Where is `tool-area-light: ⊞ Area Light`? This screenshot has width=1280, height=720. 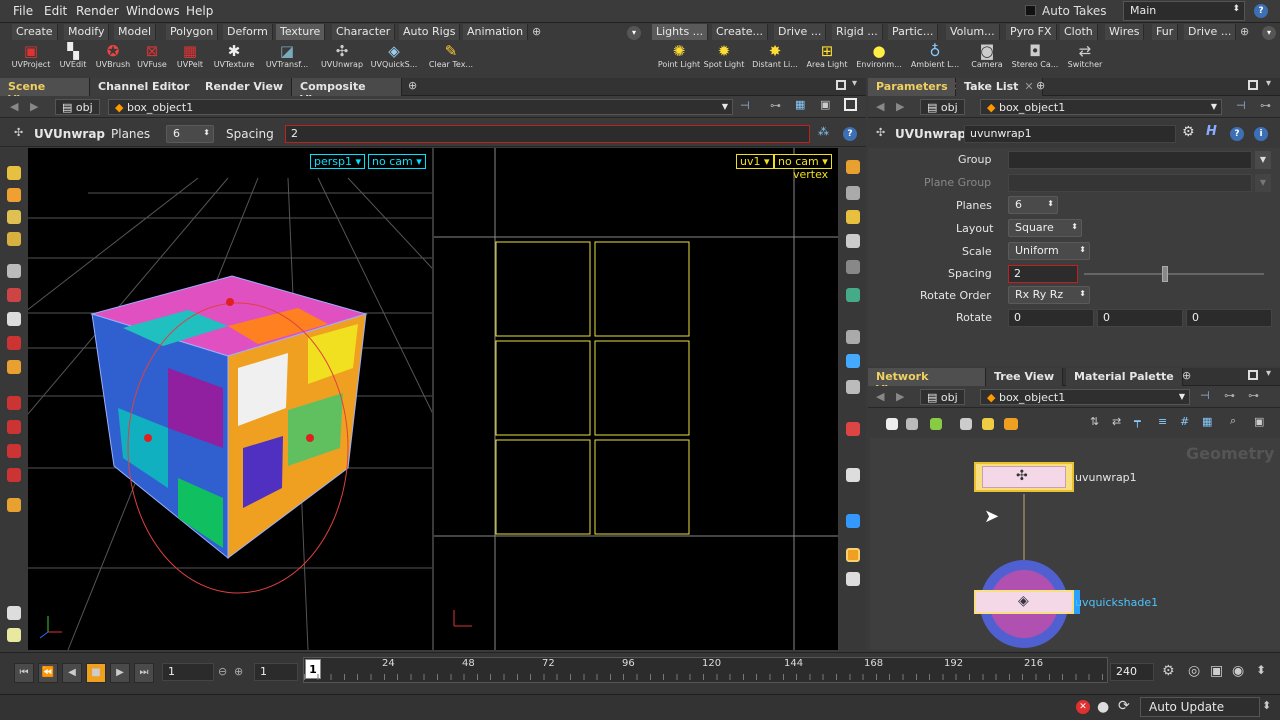 tool-area-light: ⊞ Area Light is located at coordinates (827, 59).